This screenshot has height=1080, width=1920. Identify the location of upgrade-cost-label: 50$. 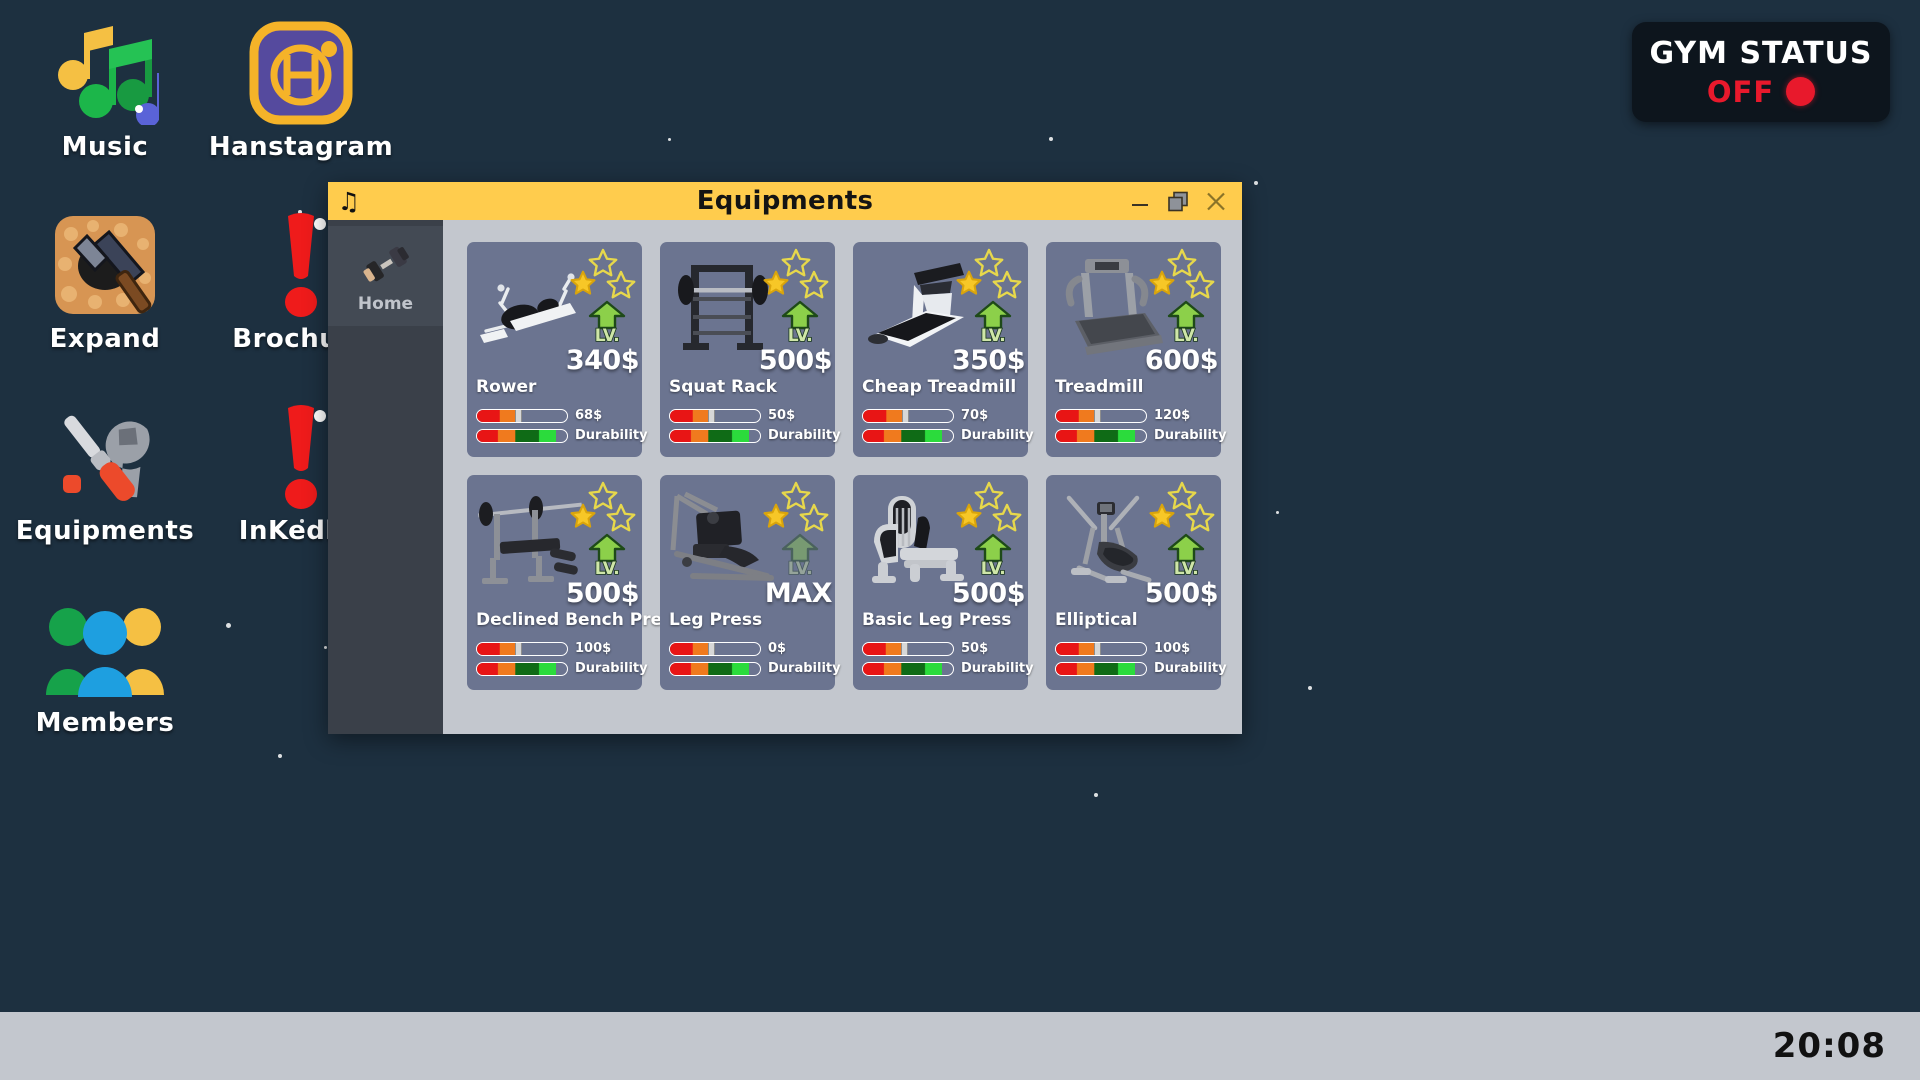
(782, 415).